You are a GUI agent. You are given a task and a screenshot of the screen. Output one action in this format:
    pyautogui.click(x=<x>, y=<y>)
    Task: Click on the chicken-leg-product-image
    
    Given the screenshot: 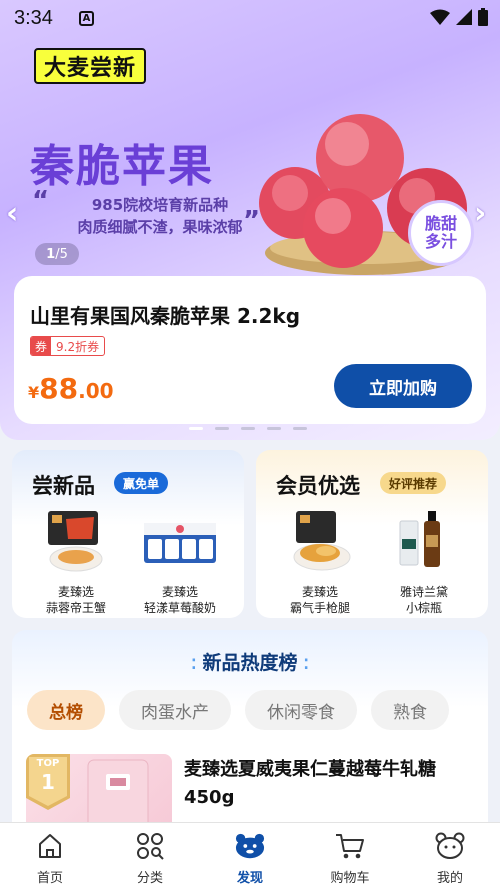 What is the action you would take?
    pyautogui.click(x=320, y=541)
    